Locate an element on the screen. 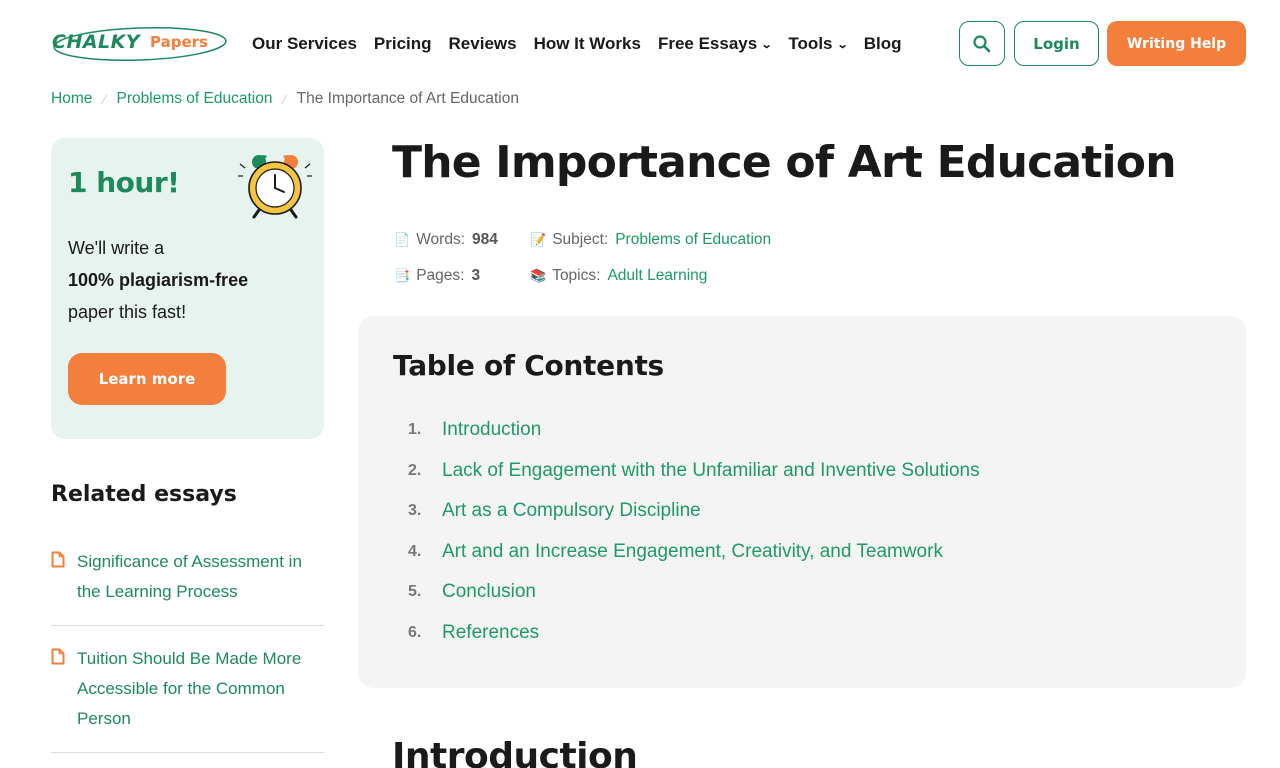  meta-subject-label: Subject: is located at coordinates (580, 239).